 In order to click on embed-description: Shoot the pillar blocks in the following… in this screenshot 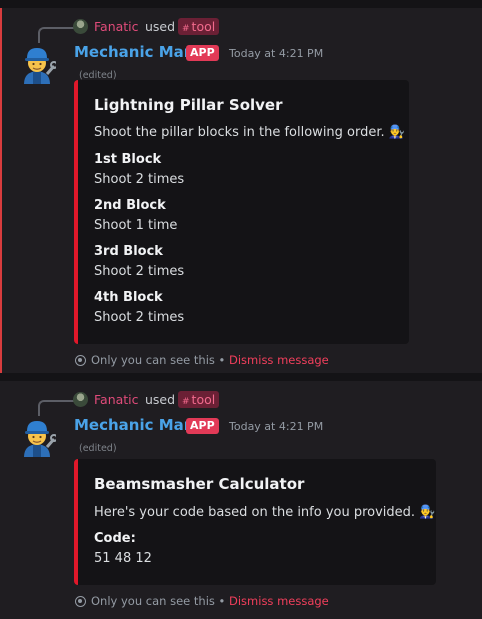, I will do `click(249, 132)`.